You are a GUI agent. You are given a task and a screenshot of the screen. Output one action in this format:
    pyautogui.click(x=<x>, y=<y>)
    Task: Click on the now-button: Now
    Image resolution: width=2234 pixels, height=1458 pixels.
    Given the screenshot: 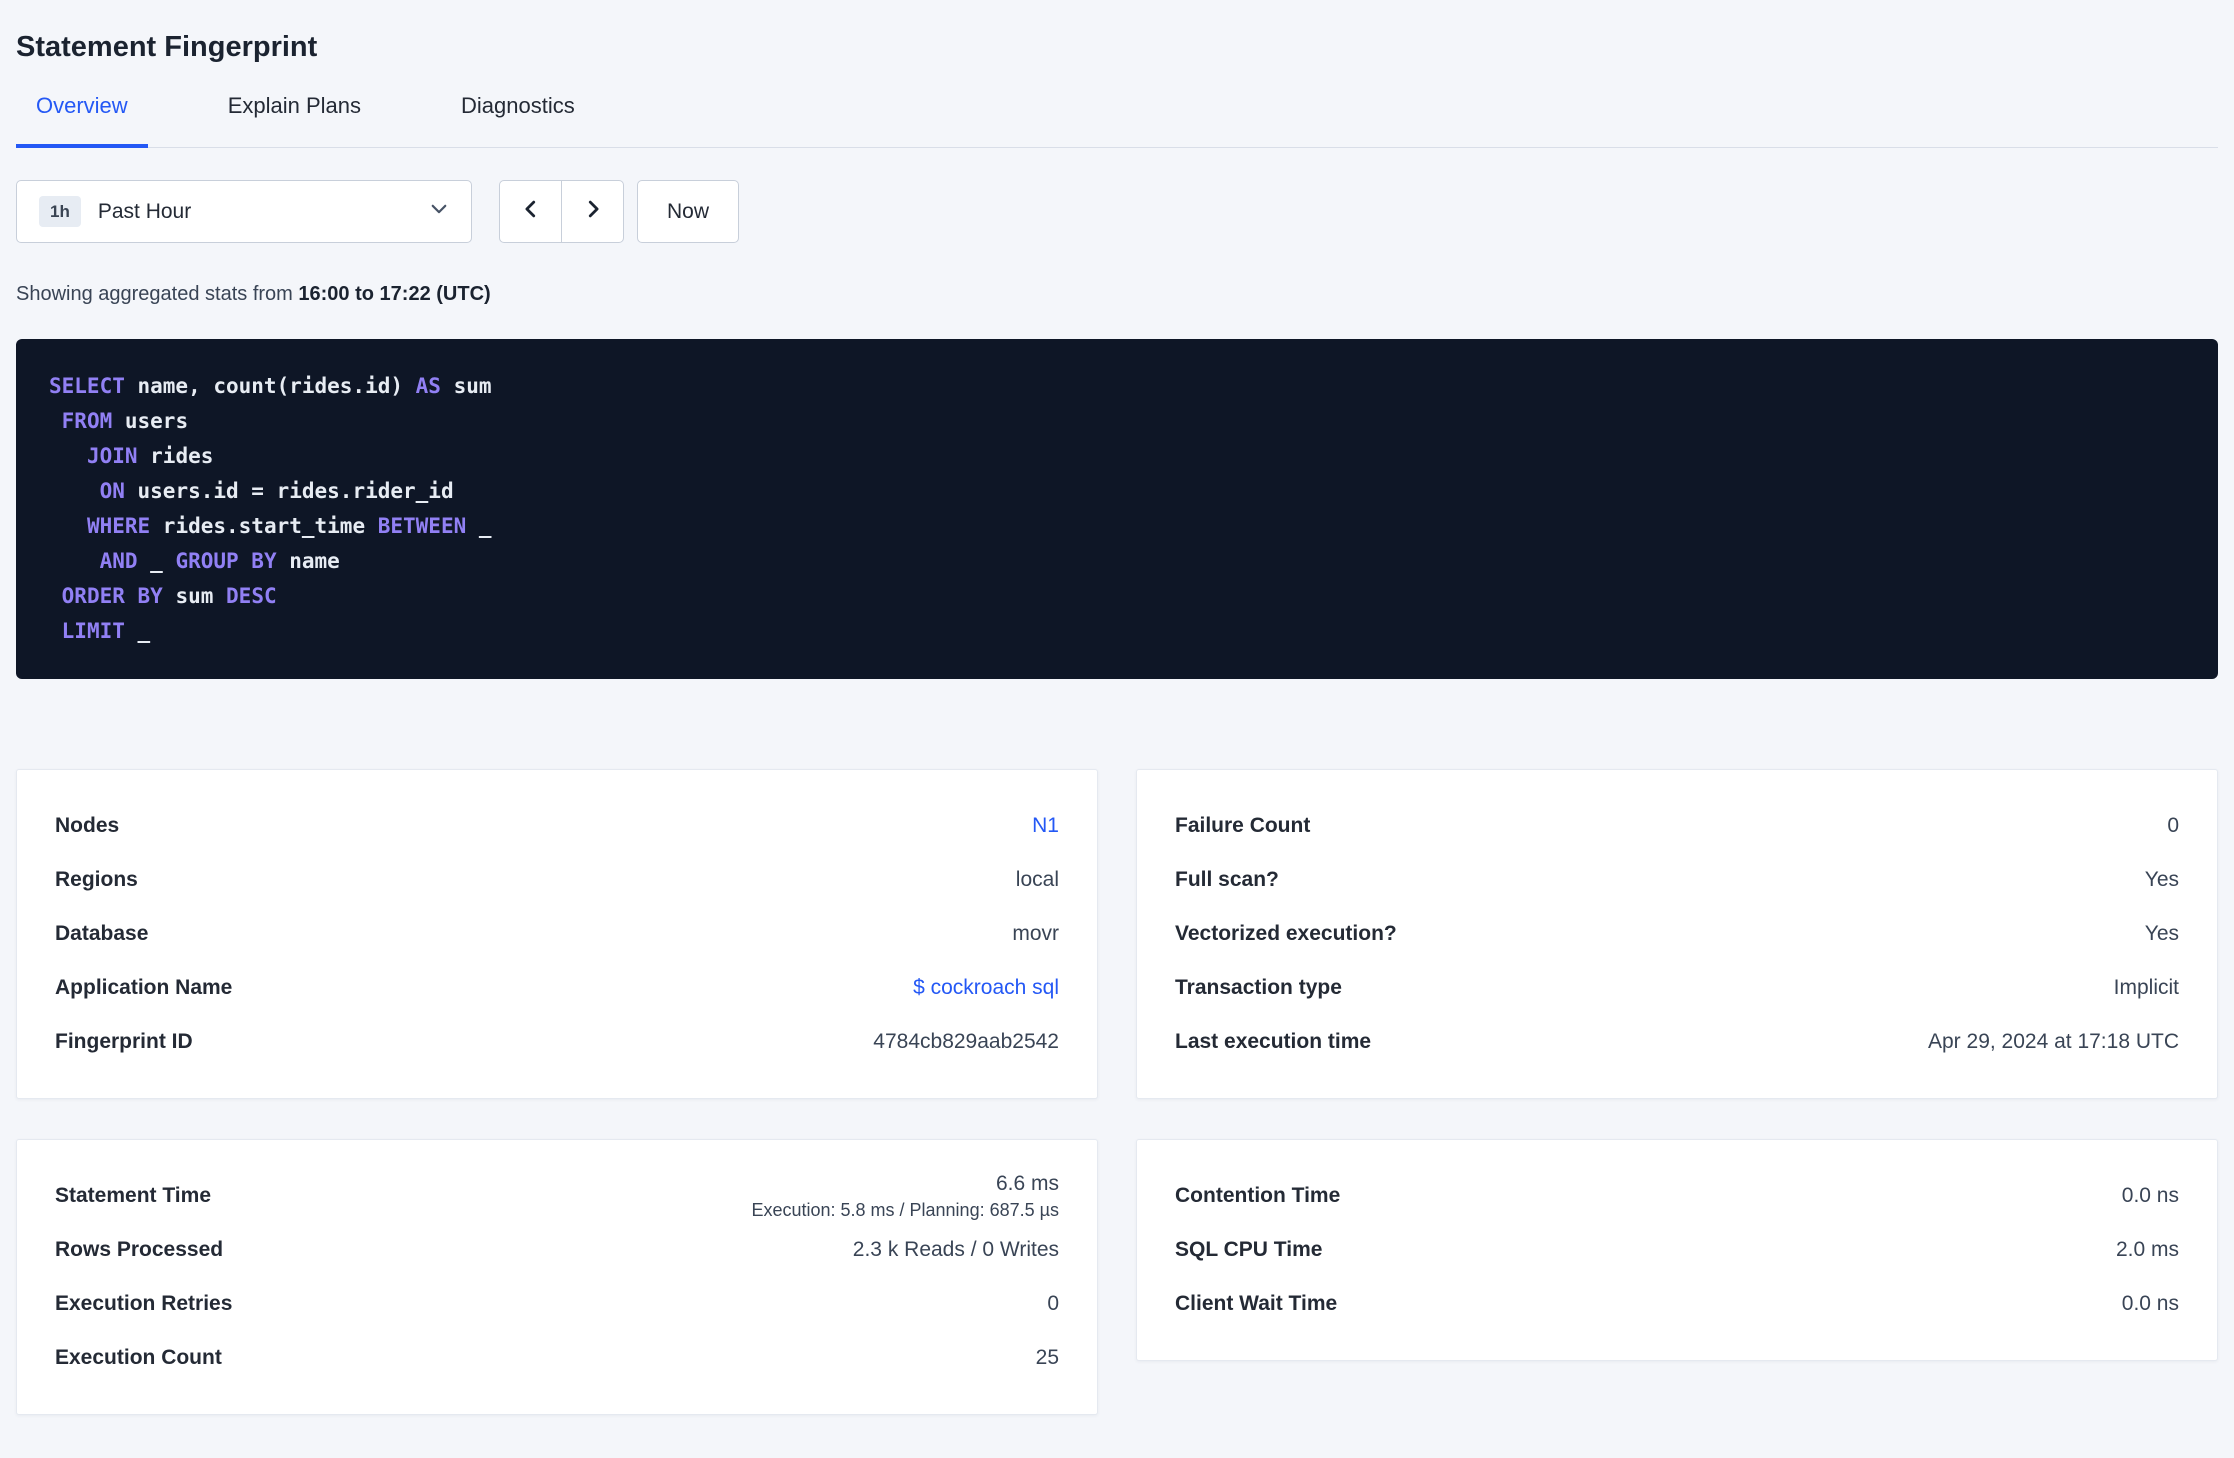 What is the action you would take?
    pyautogui.click(x=688, y=211)
    